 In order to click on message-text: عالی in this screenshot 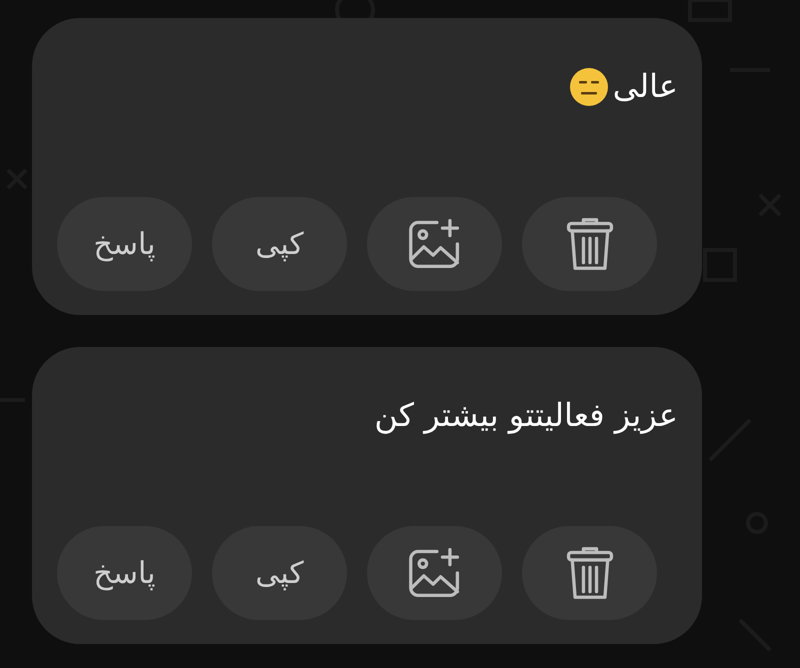, I will do `click(645, 86)`.